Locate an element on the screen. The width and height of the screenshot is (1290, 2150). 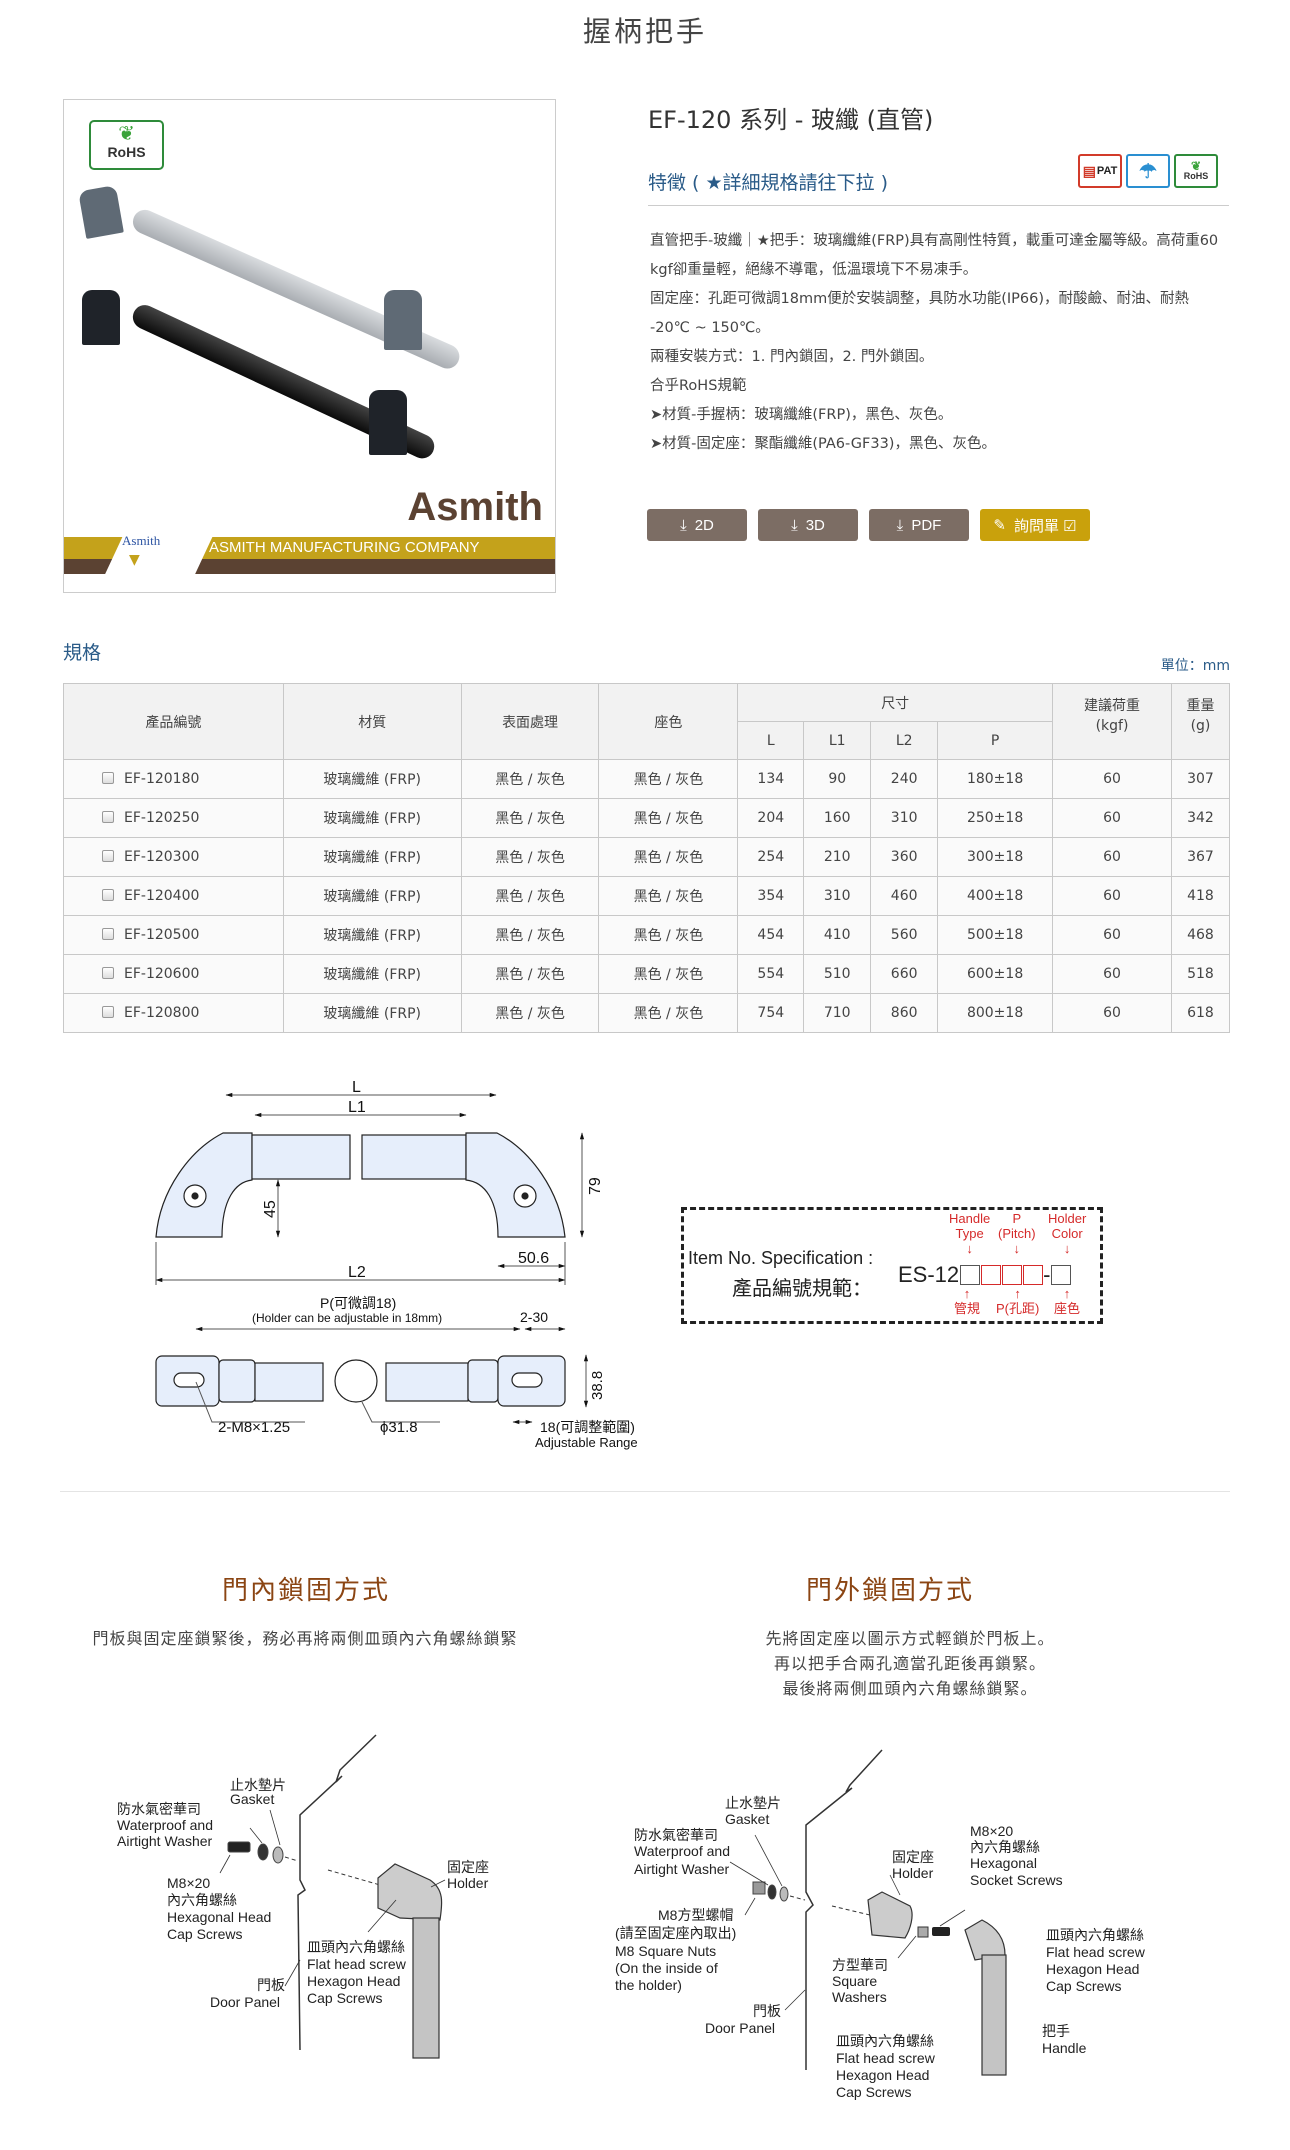
cell-L2: 560 is located at coordinates (904, 935).